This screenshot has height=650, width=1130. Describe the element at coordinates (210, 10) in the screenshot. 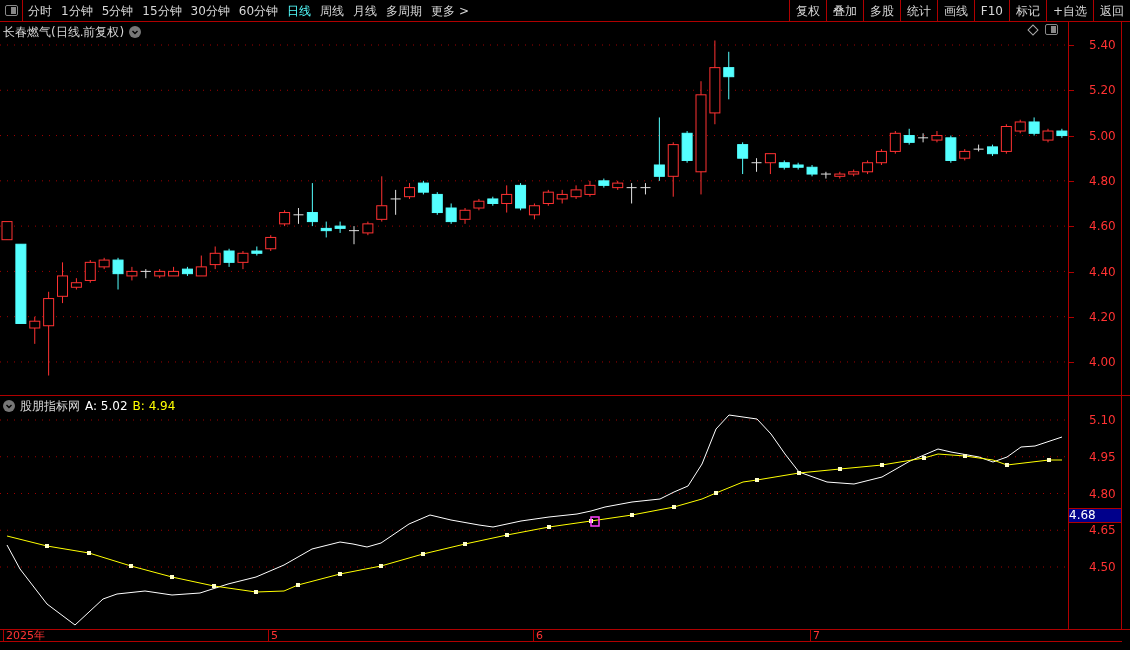

I see `period-tab: 30分钟` at that location.